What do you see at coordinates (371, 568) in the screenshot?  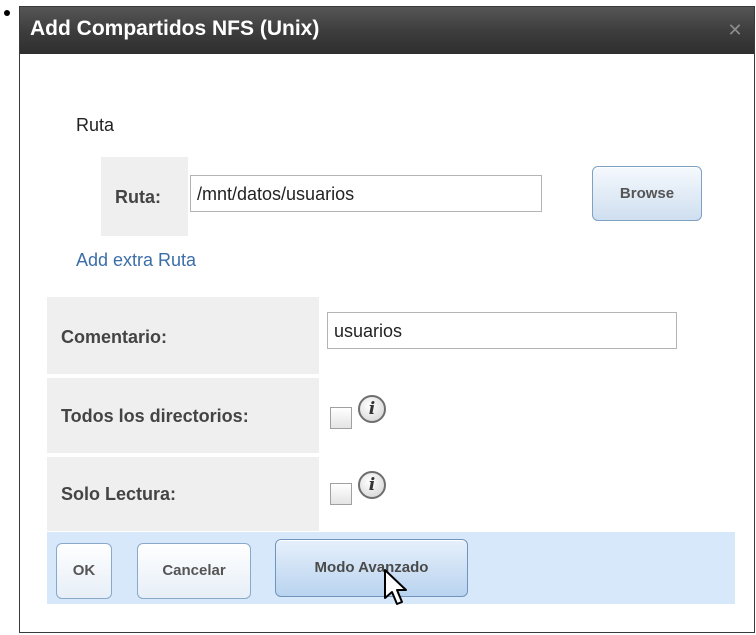 I see `advanced-mode-button: Modo Avanzado` at bounding box center [371, 568].